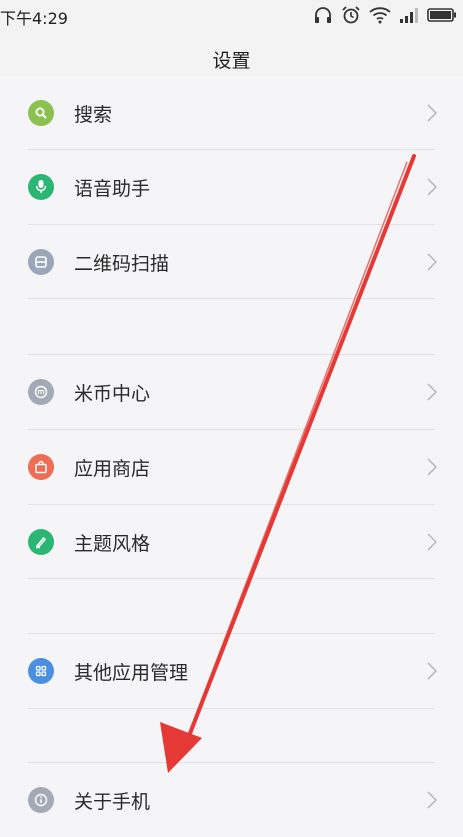 The height and width of the screenshot is (837, 463). What do you see at coordinates (112, 394) in the screenshot?
I see `settings-item-label: 米币中心` at bounding box center [112, 394].